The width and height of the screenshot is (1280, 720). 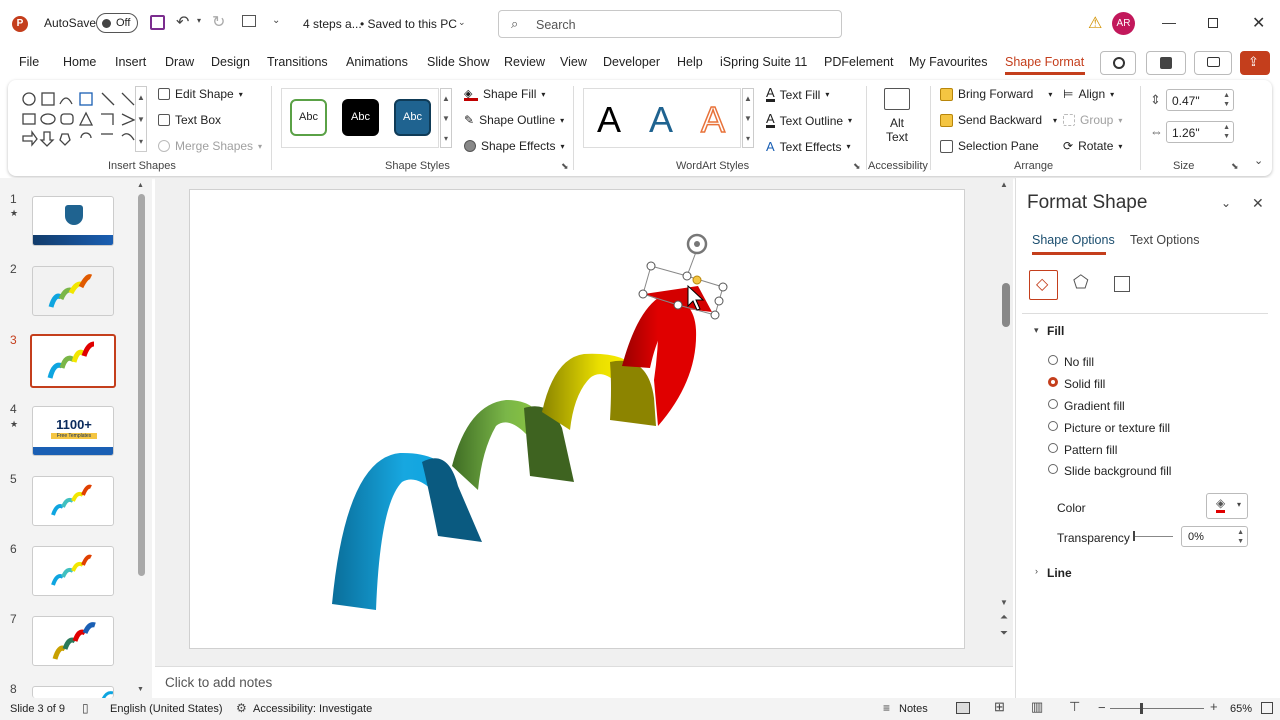 I want to click on slide-thumbnail-4: 1100+ Free Templates, so click(x=73, y=431).